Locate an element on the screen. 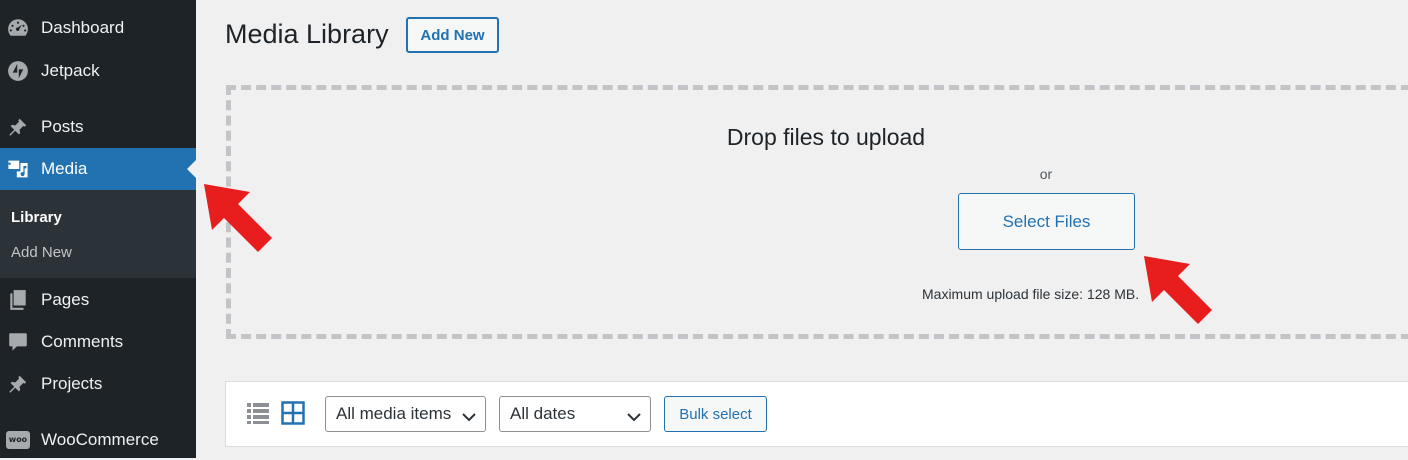  sidebar-item-label: Pages is located at coordinates (65, 299).